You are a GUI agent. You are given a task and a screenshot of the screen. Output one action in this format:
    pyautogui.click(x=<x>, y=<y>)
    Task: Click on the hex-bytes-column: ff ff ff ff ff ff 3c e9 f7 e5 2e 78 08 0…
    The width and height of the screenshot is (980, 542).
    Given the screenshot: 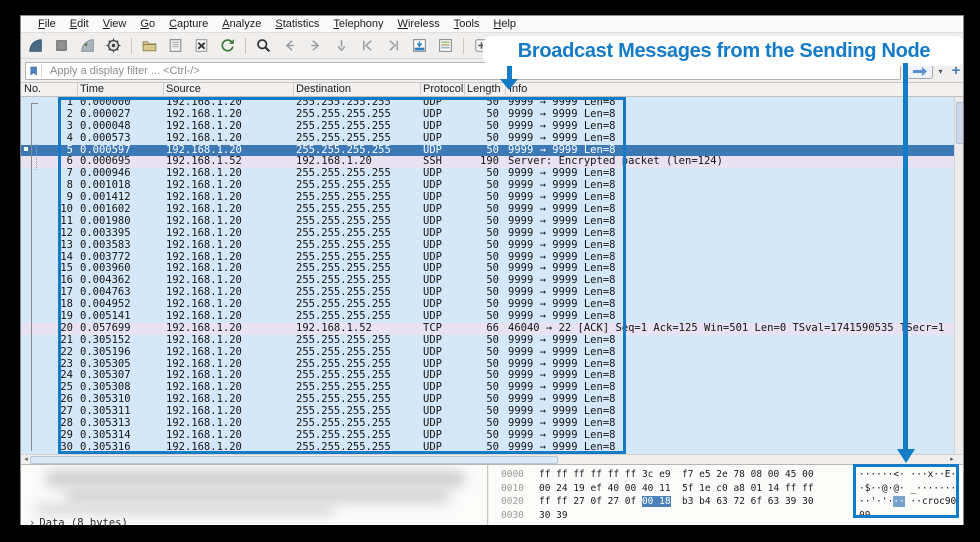 What is the action you would take?
    pyautogui.click(x=676, y=475)
    